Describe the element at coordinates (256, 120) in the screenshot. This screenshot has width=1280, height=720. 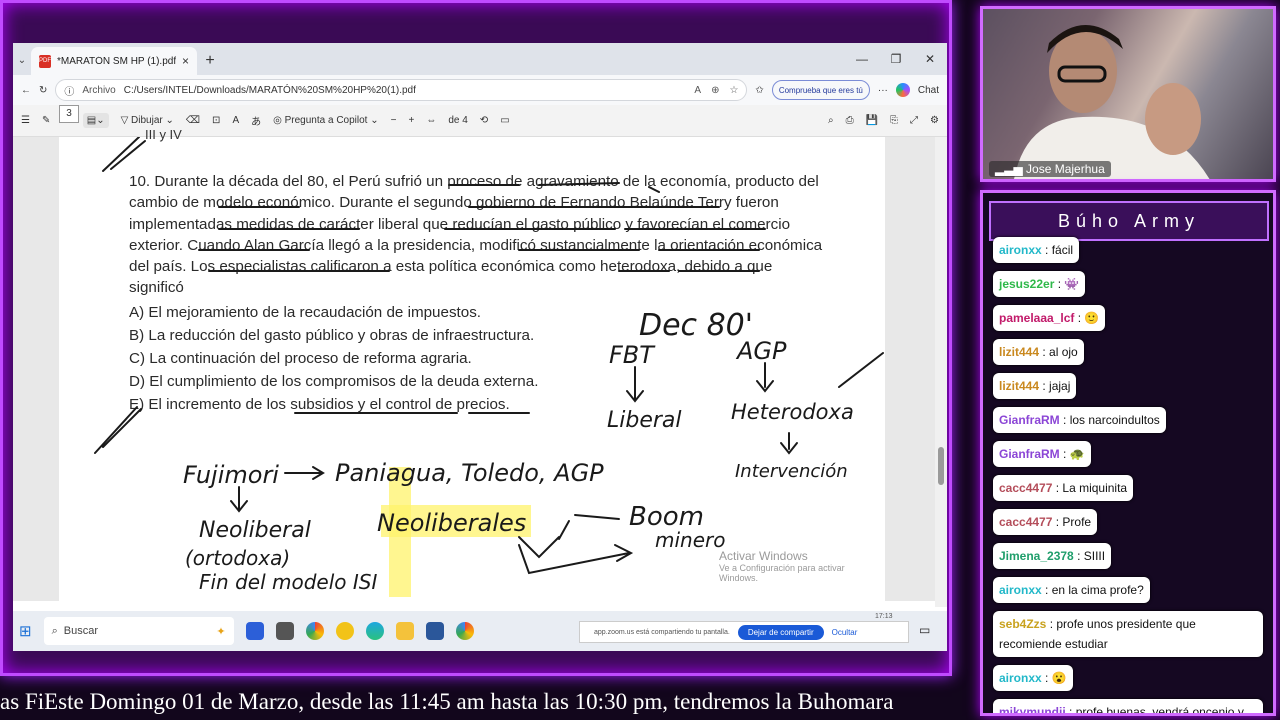
I see `translate-icon: あ` at that location.